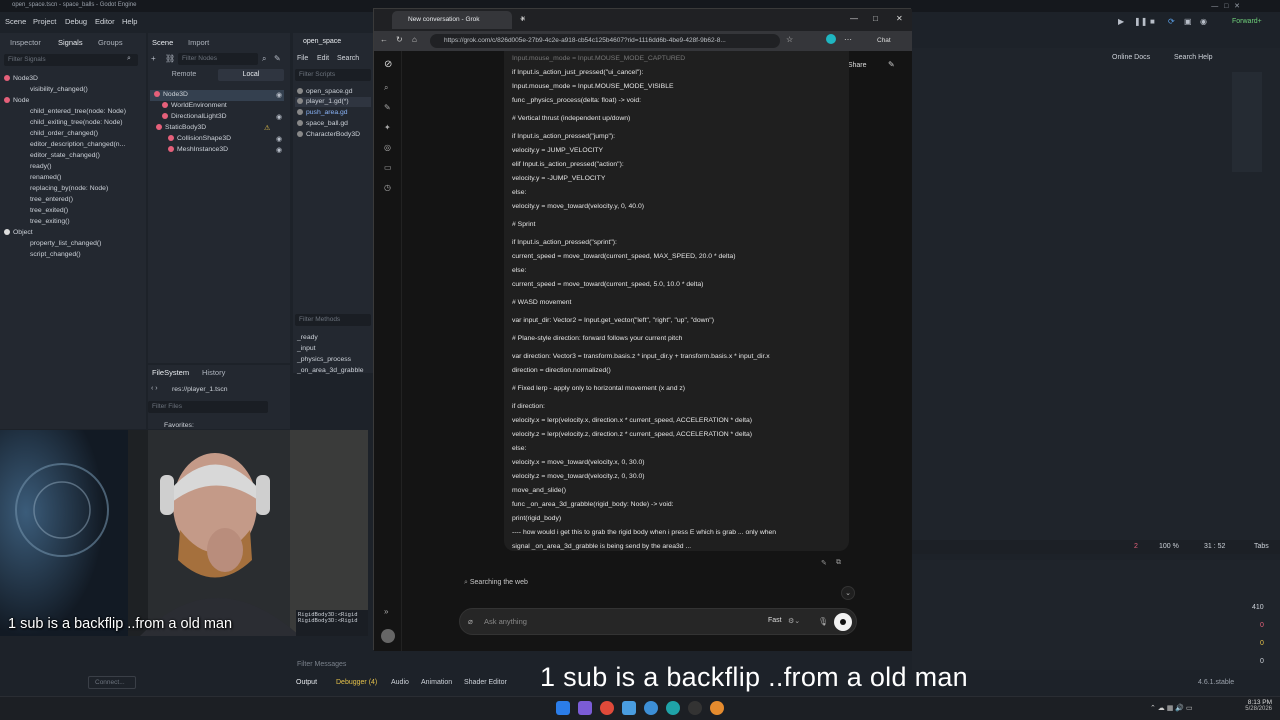 Image resolution: width=1280 pixels, height=720 pixels. What do you see at coordinates (170, 372) in the screenshot?
I see `tab-filesystem: FileSystem` at bounding box center [170, 372].